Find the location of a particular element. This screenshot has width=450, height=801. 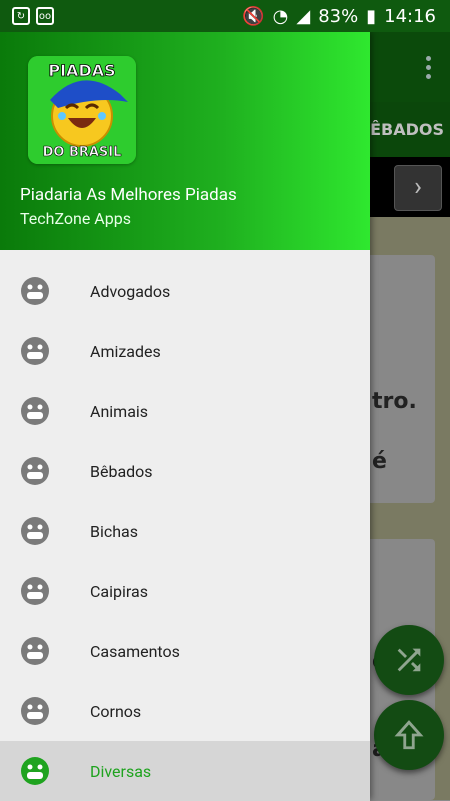

mute-icon: 🔇 is located at coordinates (253, 16).